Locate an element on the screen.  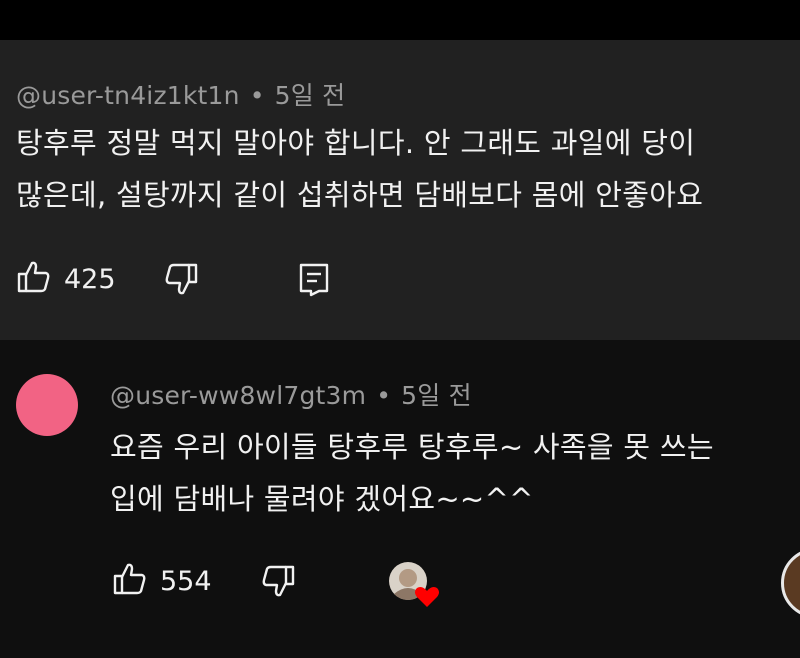
reply-like-button: 554 is located at coordinates (162, 581).